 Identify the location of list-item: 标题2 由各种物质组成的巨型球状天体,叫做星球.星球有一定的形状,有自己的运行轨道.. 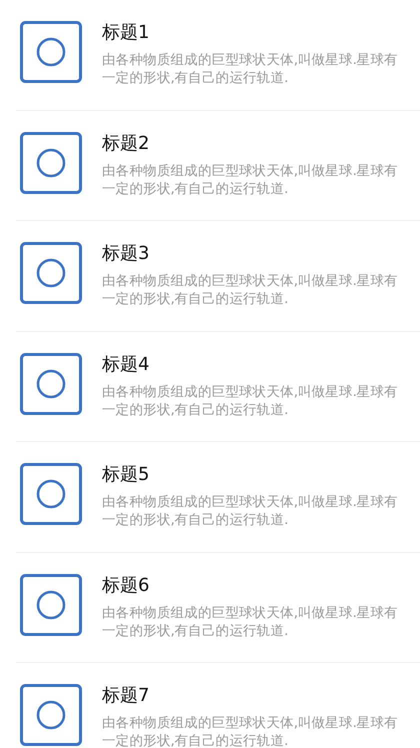
(218, 165).